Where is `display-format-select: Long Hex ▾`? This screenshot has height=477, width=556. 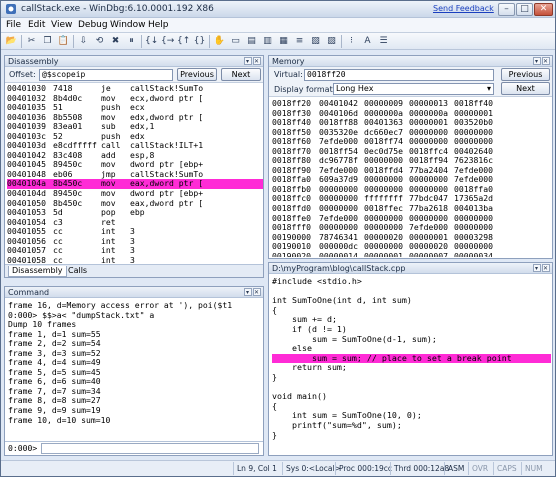
display-format-select: Long Hex ▾ is located at coordinates (413, 89).